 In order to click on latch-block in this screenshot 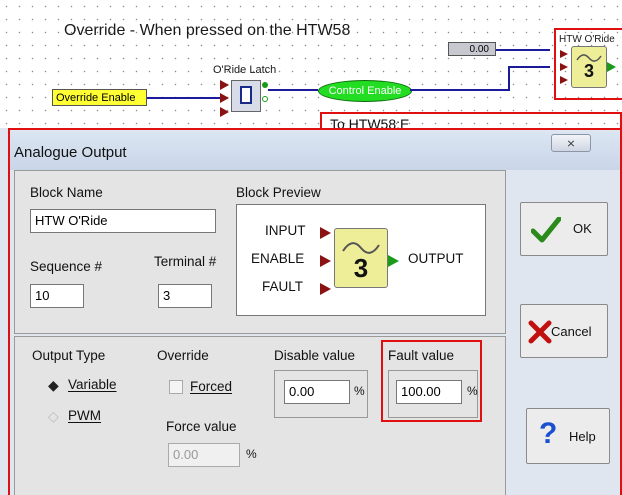, I will do `click(246, 96)`.